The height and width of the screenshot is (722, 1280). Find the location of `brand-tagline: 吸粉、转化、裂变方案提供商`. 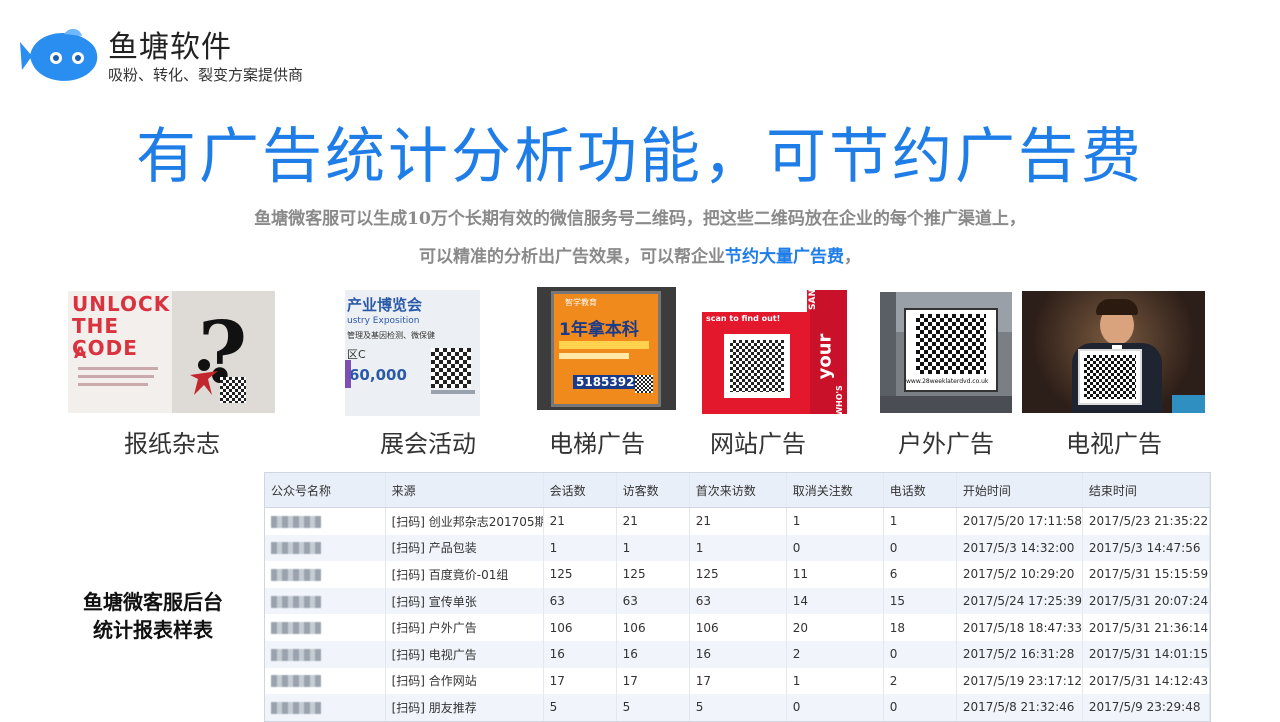

brand-tagline: 吸粉、转化、裂变方案提供商 is located at coordinates (206, 75).